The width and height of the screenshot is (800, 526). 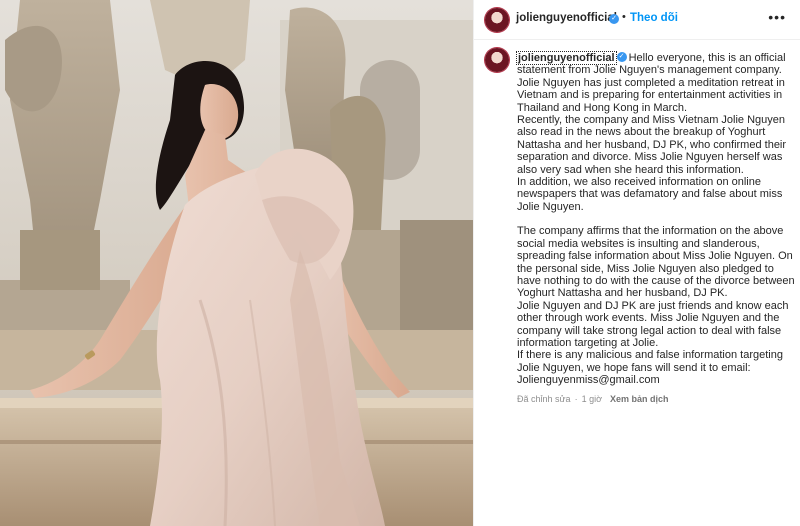 What do you see at coordinates (639, 399) in the screenshot?
I see `see-translation-button: Xem bản dịch` at bounding box center [639, 399].